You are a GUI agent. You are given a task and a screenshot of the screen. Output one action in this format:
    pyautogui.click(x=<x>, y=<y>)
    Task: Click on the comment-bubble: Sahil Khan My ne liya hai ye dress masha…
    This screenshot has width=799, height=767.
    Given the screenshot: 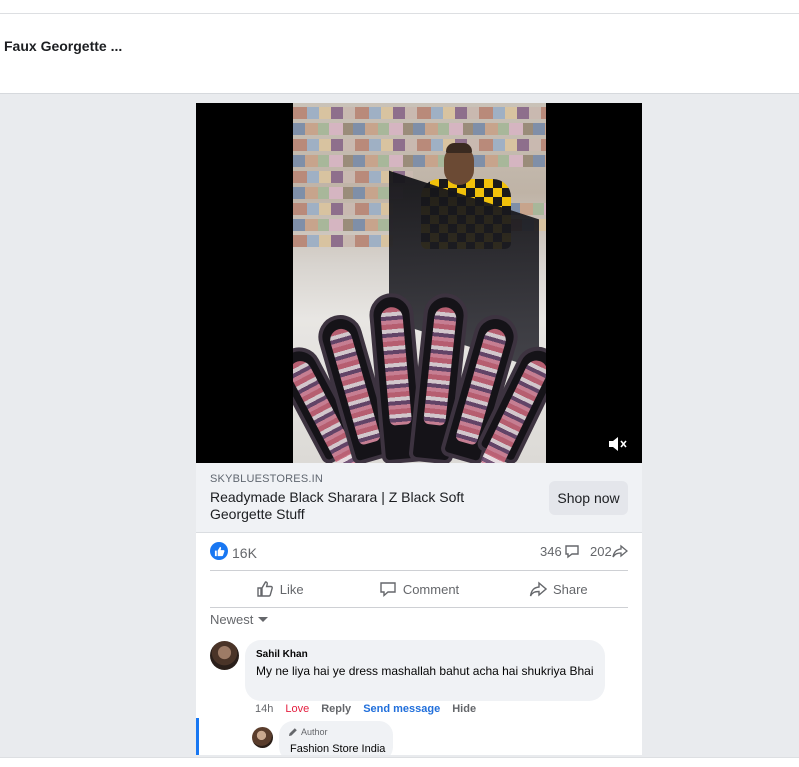 What is the action you would take?
    pyautogui.click(x=425, y=670)
    